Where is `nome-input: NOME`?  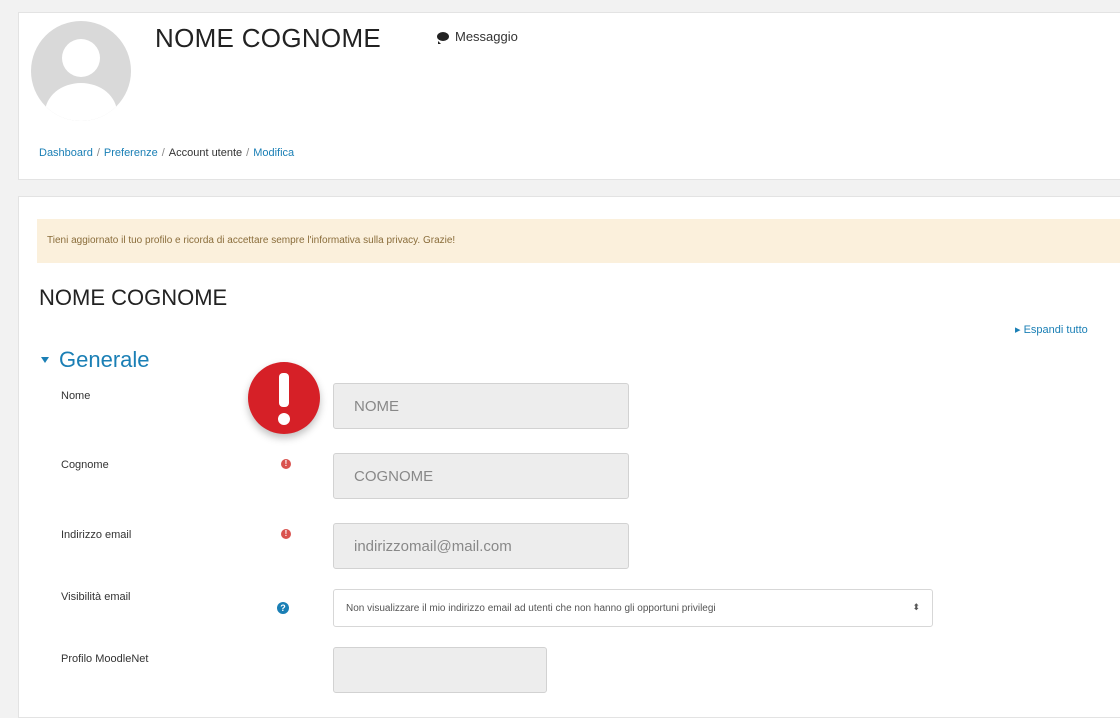
nome-input: NOME is located at coordinates (481, 406).